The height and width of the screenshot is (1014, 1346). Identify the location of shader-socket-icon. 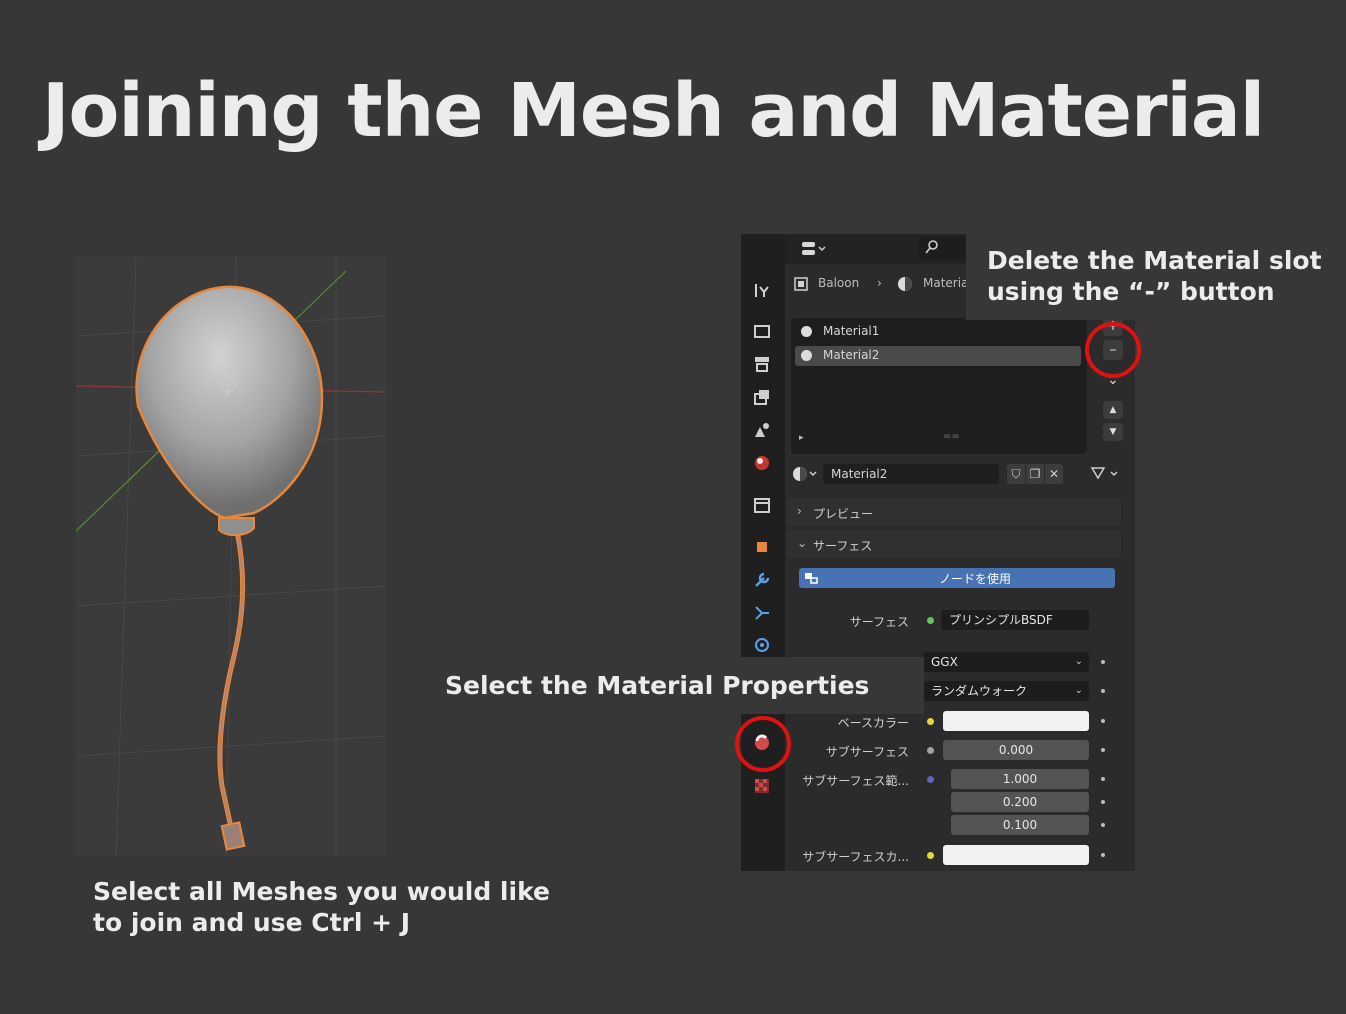
(930, 620).